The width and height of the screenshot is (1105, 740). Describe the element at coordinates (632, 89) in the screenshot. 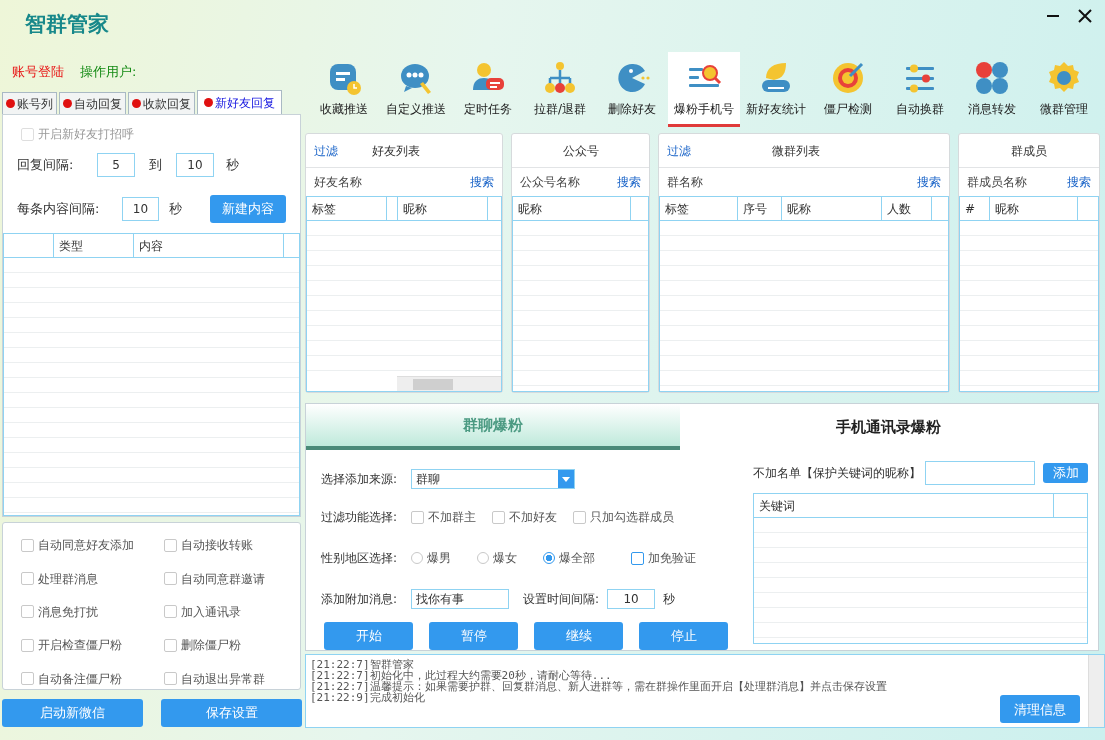

I see `toolbar-button: 删除好友` at that location.